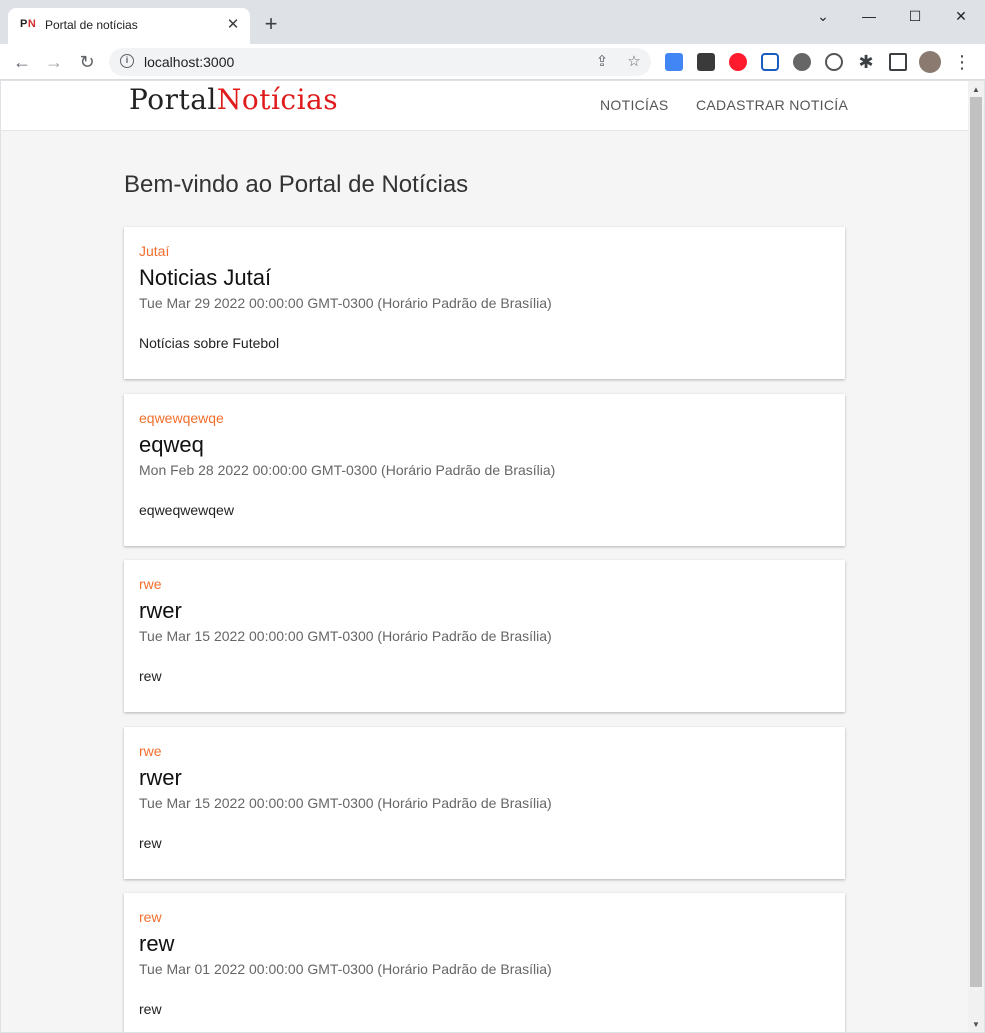 The image size is (985, 1033). I want to click on google-translate-icon, so click(674, 62).